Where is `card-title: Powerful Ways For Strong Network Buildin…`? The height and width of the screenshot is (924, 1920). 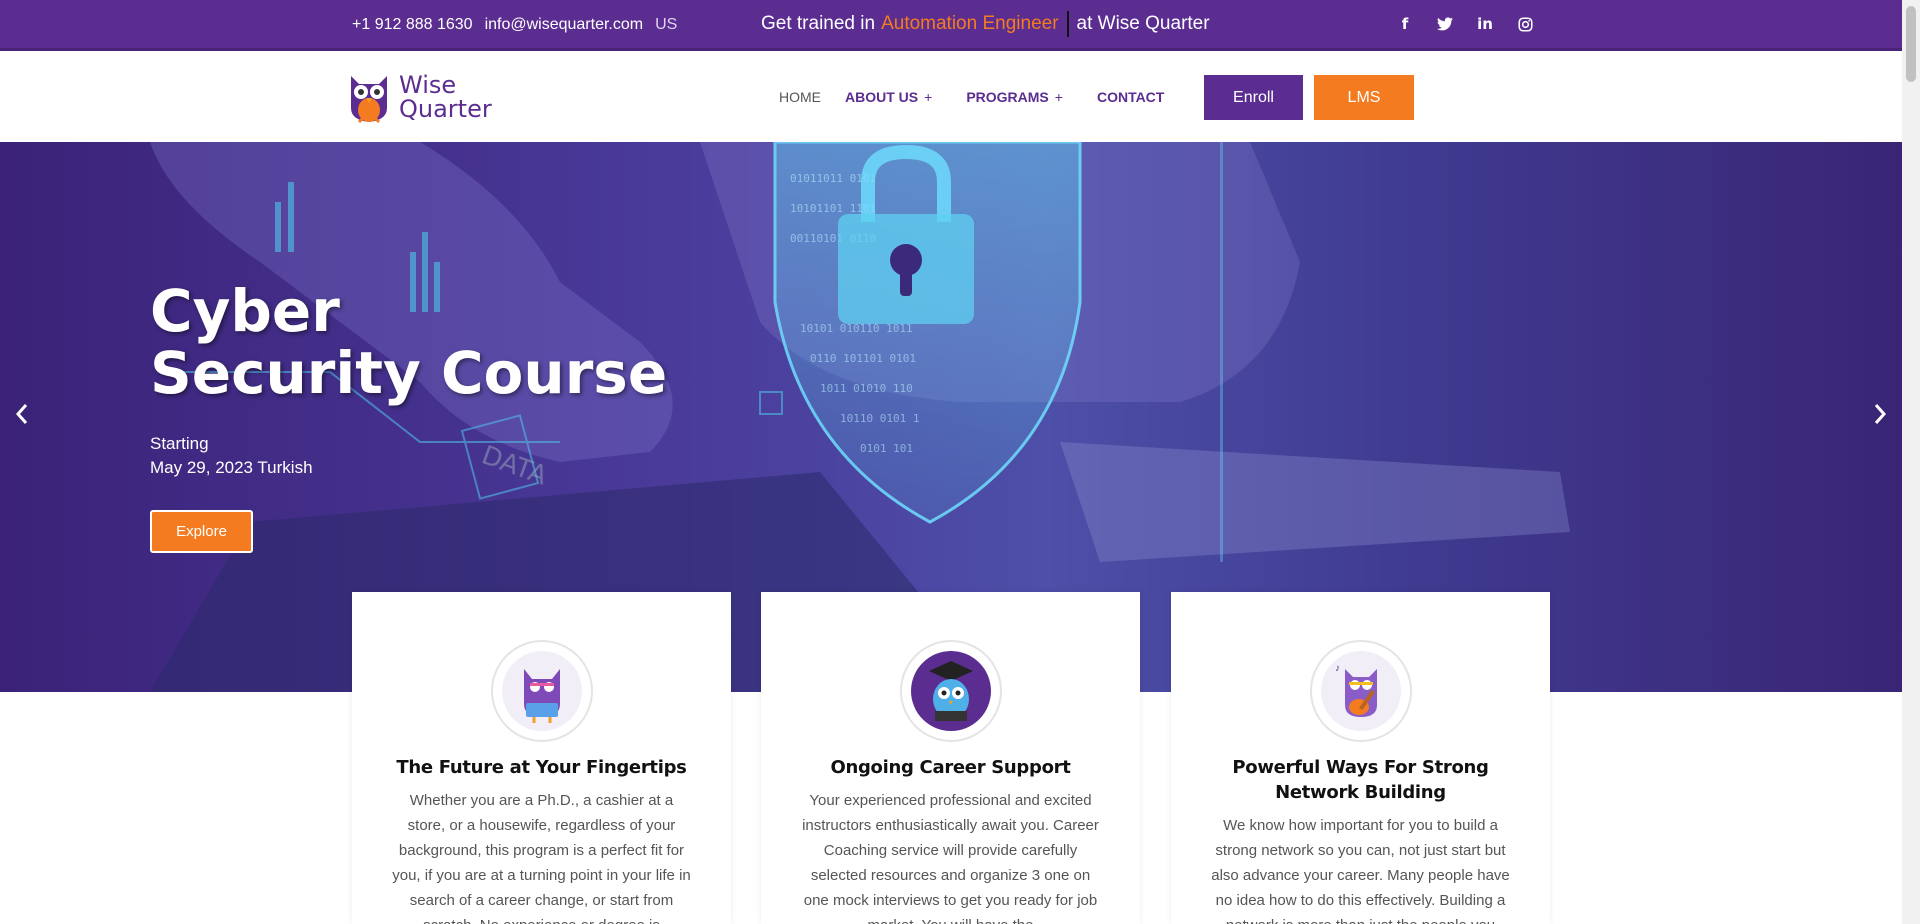 card-title: Powerful Ways For Strong Network Buildin… is located at coordinates (1360, 780).